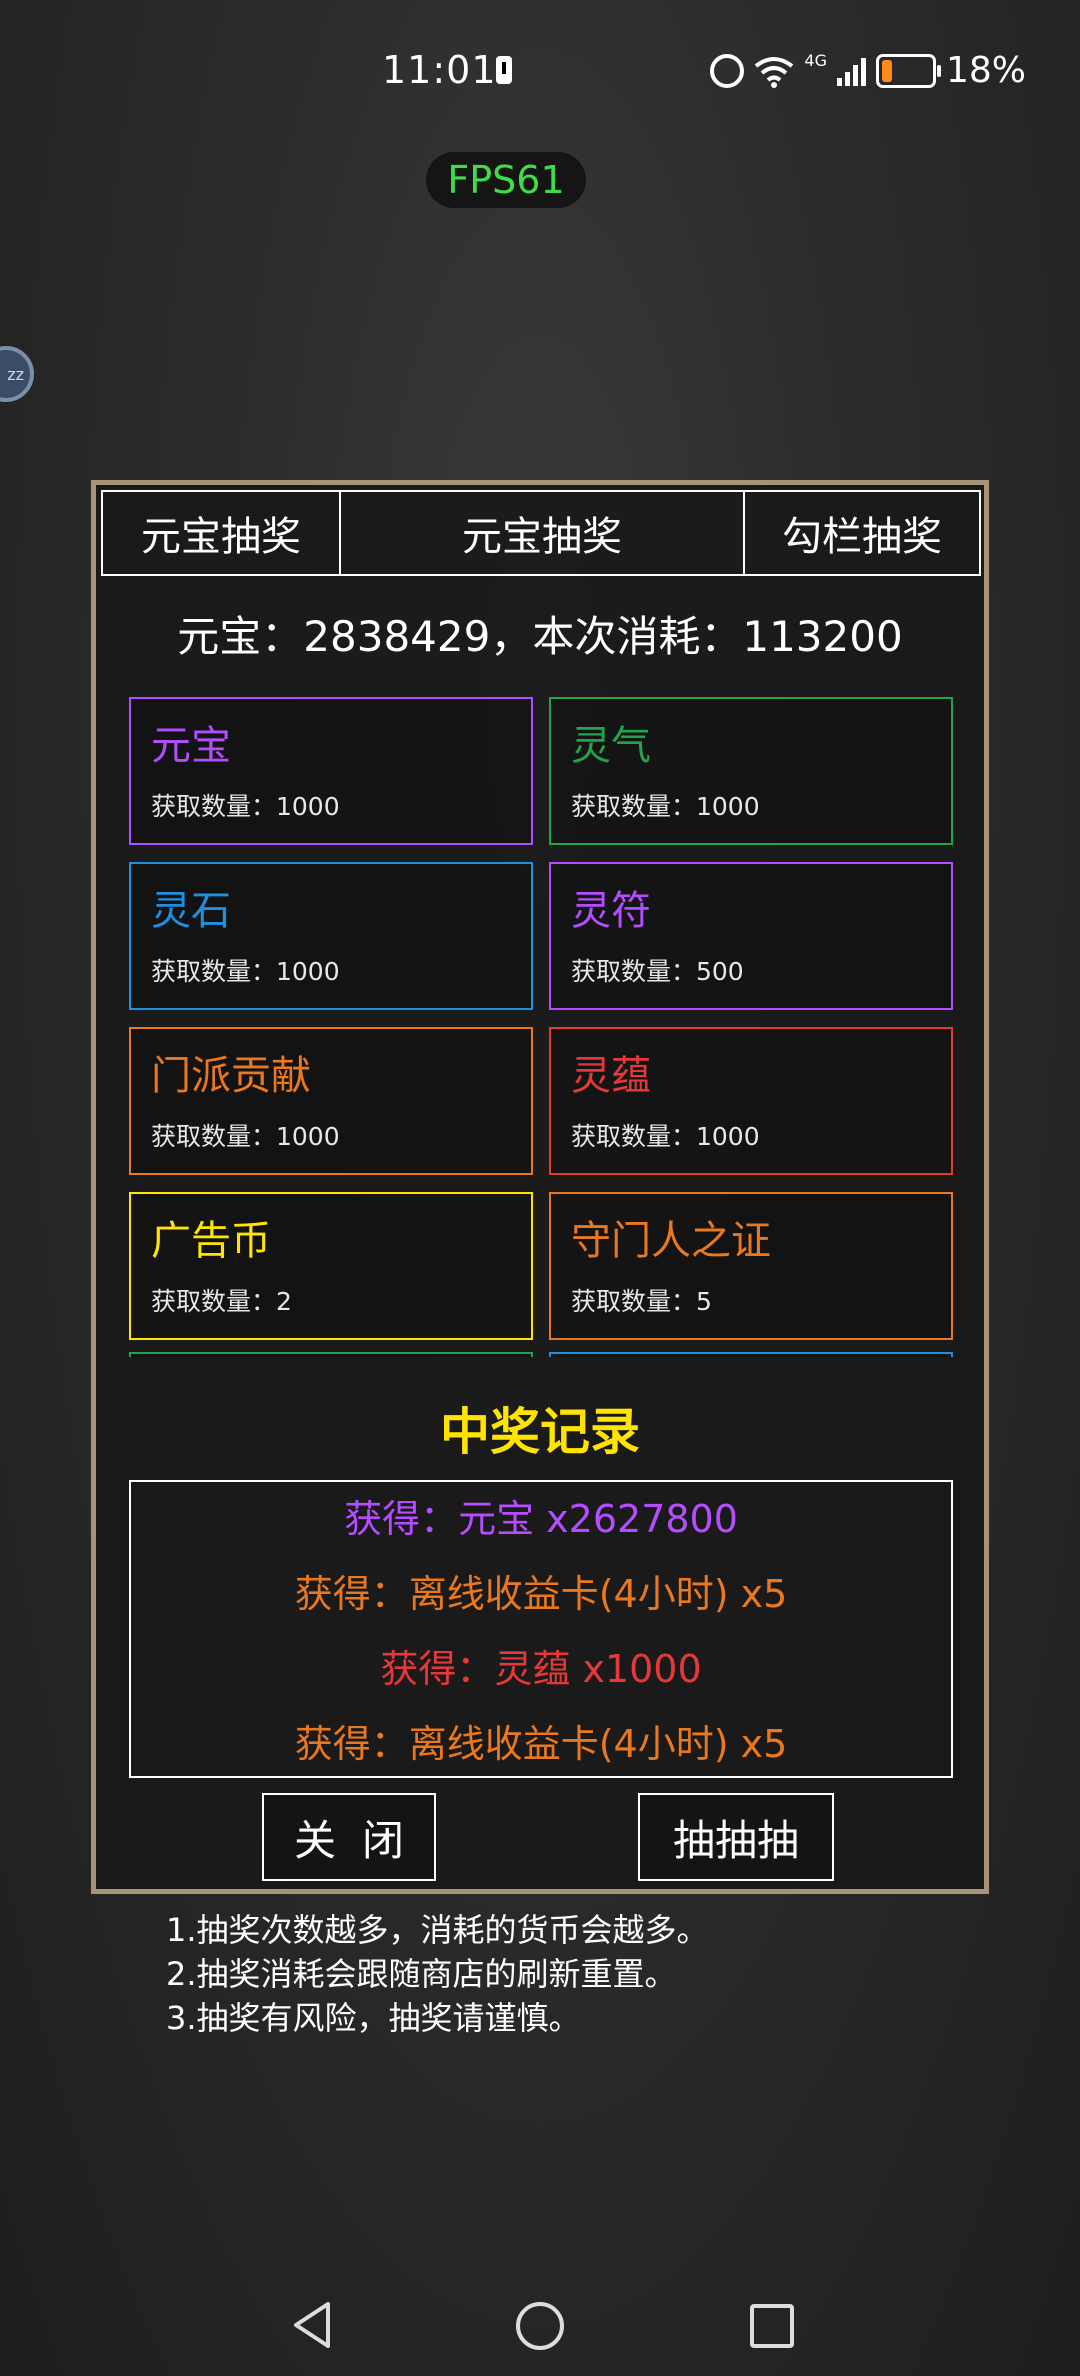  I want to click on prize-card: 灵气 获取数量：1000, so click(751, 771).